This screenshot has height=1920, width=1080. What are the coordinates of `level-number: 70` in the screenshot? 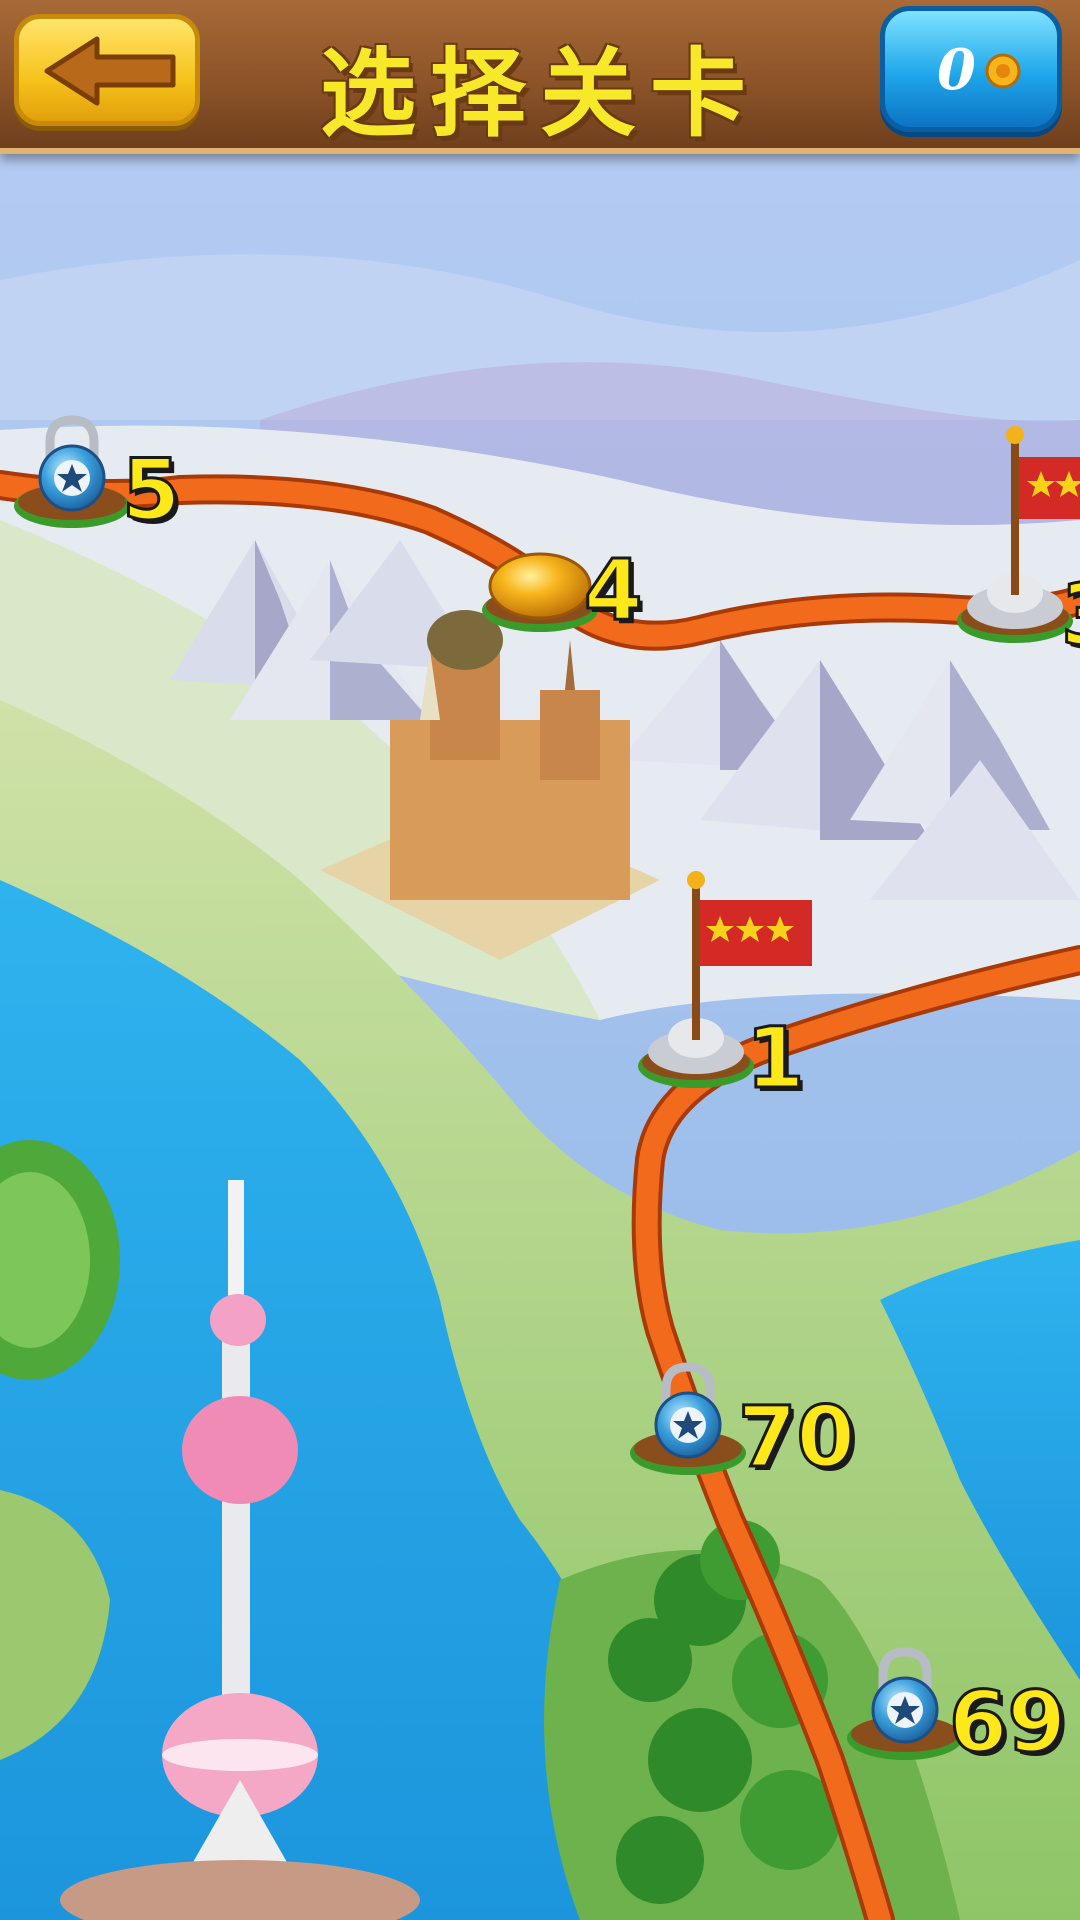 It's located at (797, 1437).